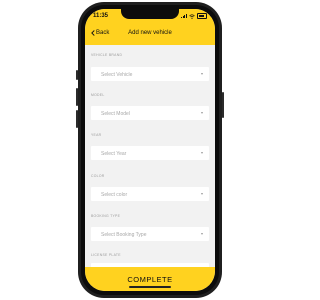 Image resolution: width=320 pixels, height=300 pixels. I want to click on vehicle-brand-placeholder: Select Vehicle, so click(117, 74).